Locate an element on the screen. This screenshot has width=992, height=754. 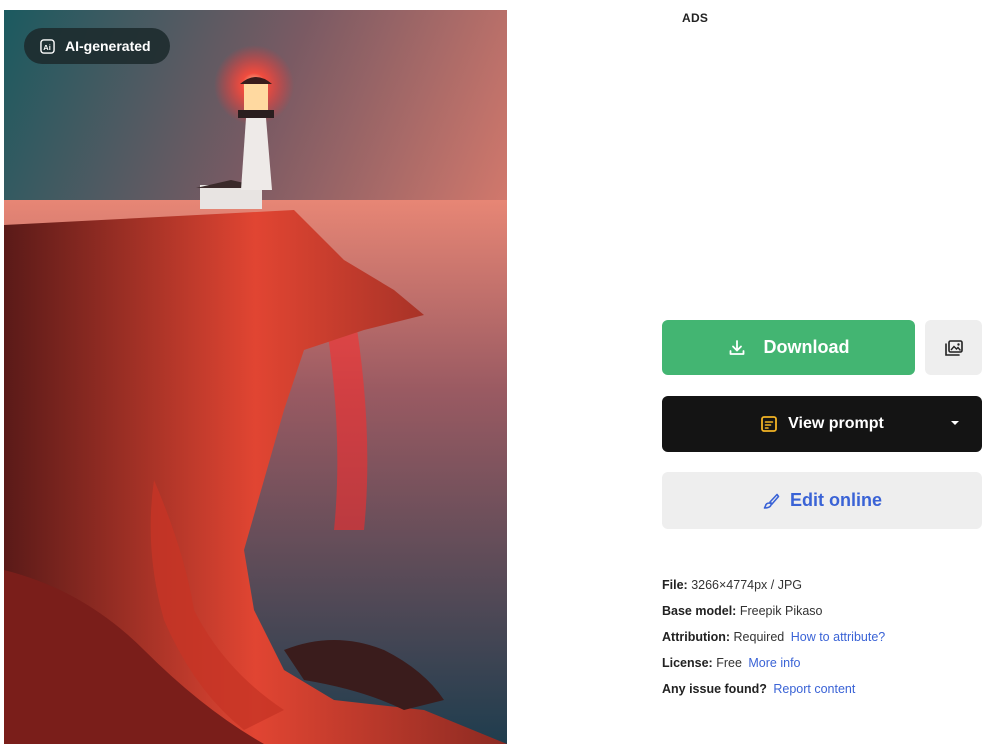
prompt-icon is located at coordinates (769, 424).